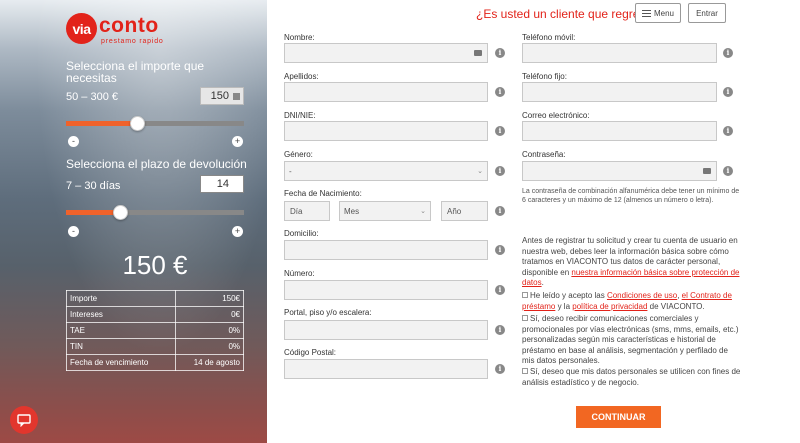 This screenshot has width=800, height=443. Describe the element at coordinates (290, 171) in the screenshot. I see `genero-value: -` at that location.